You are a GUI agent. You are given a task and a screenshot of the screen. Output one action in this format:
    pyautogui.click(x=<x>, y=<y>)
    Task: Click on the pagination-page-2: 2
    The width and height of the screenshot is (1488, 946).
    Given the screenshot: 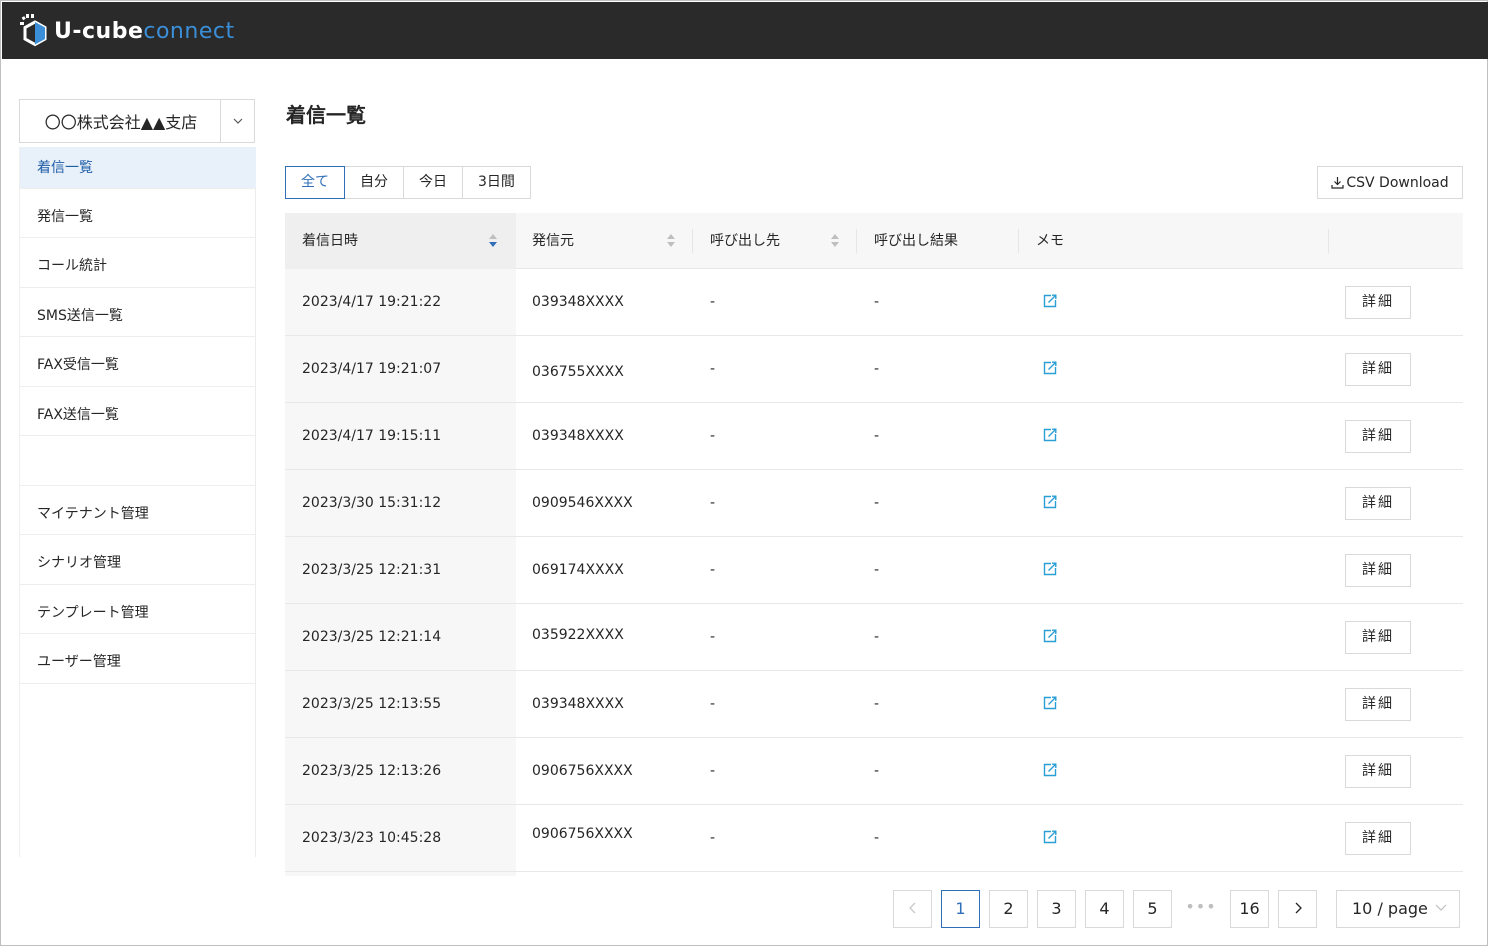 What is the action you would take?
    pyautogui.click(x=1008, y=909)
    